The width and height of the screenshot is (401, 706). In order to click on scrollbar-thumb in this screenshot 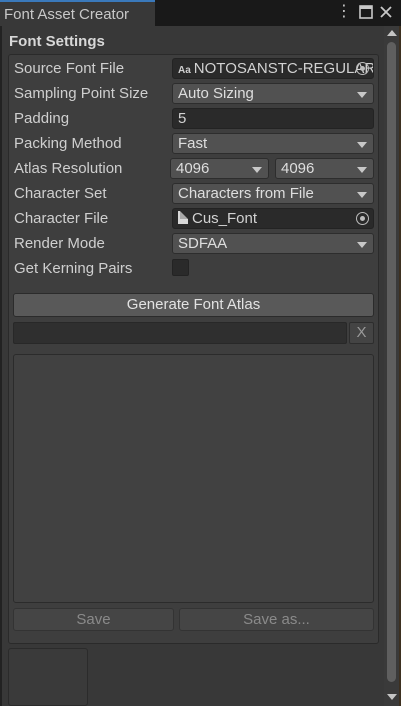, I will do `click(391, 362)`.